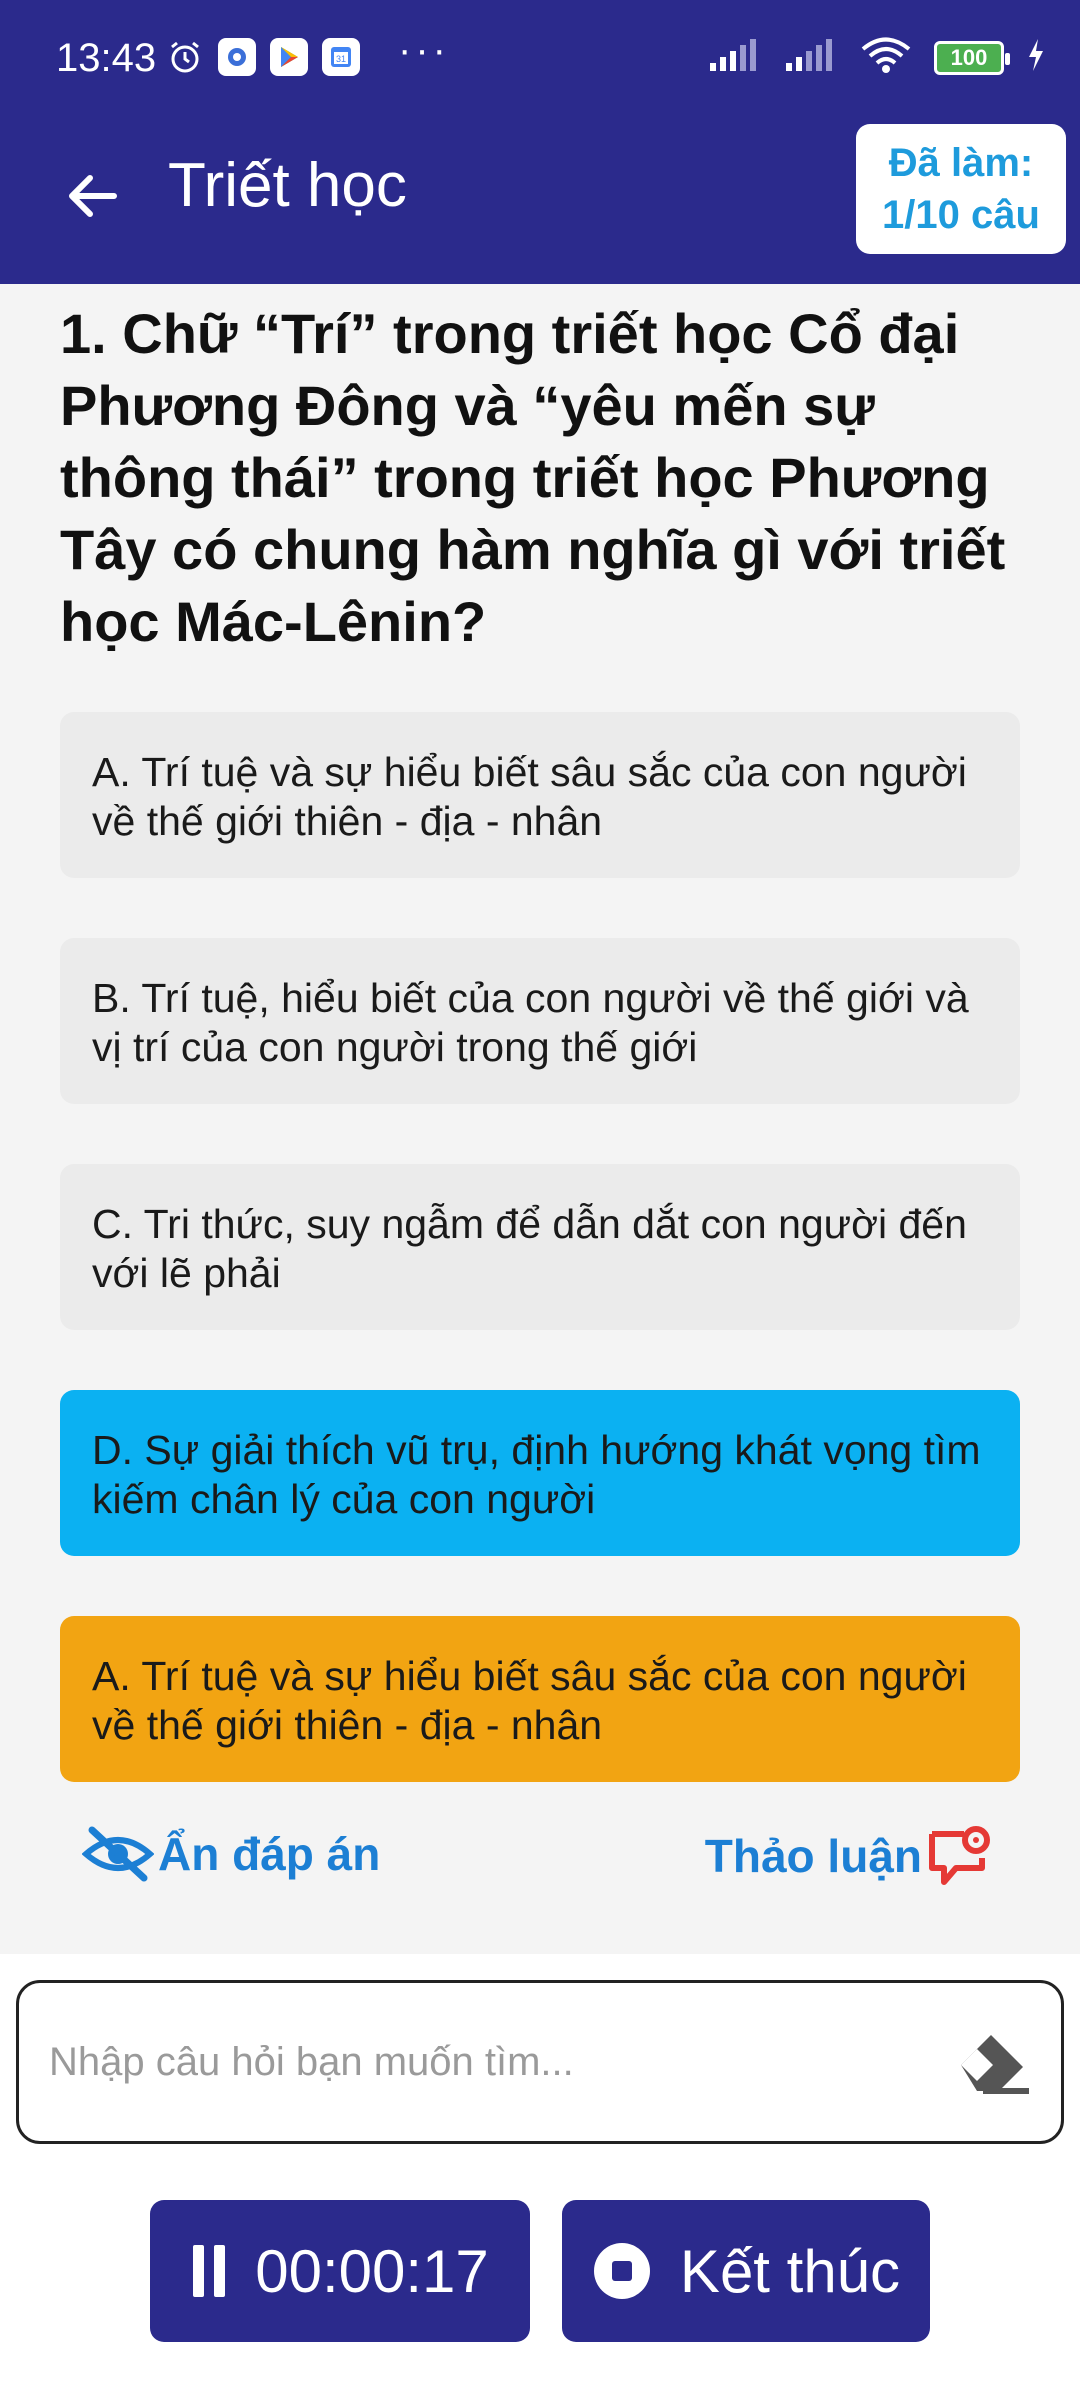 Image resolution: width=1080 pixels, height=2400 pixels. What do you see at coordinates (1036, 57) in the screenshot?
I see `charging-icon` at bounding box center [1036, 57].